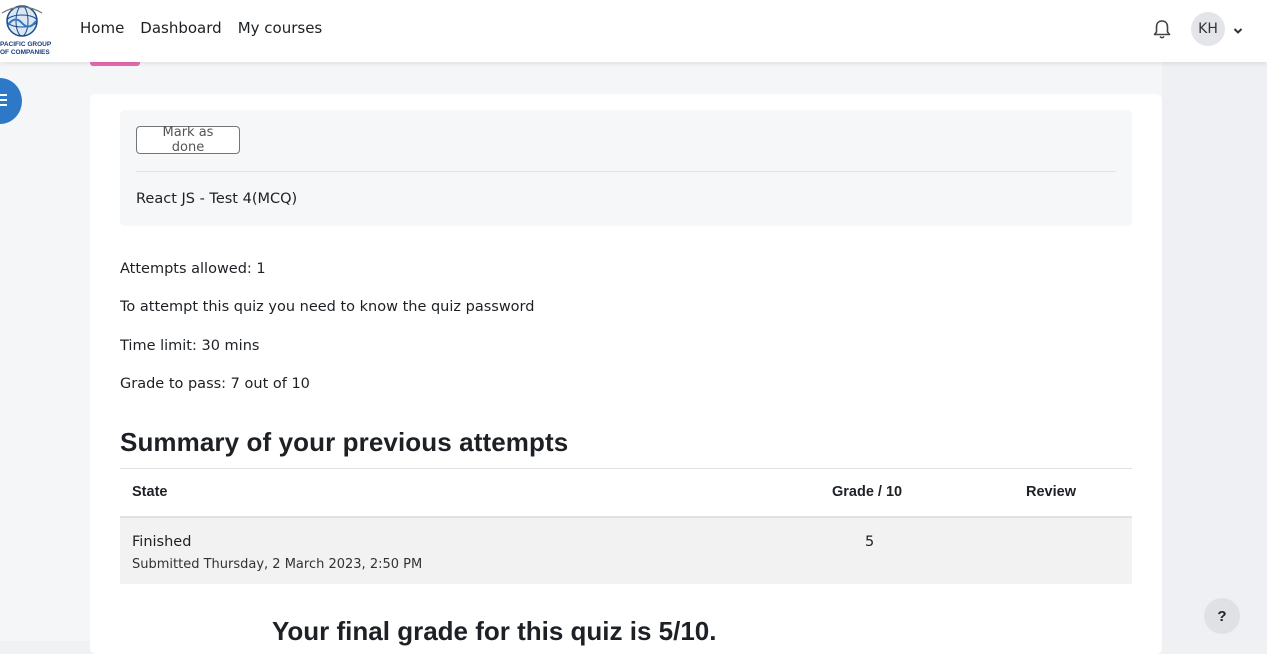  Describe the element at coordinates (4, 101) in the screenshot. I see `list-icon` at that location.